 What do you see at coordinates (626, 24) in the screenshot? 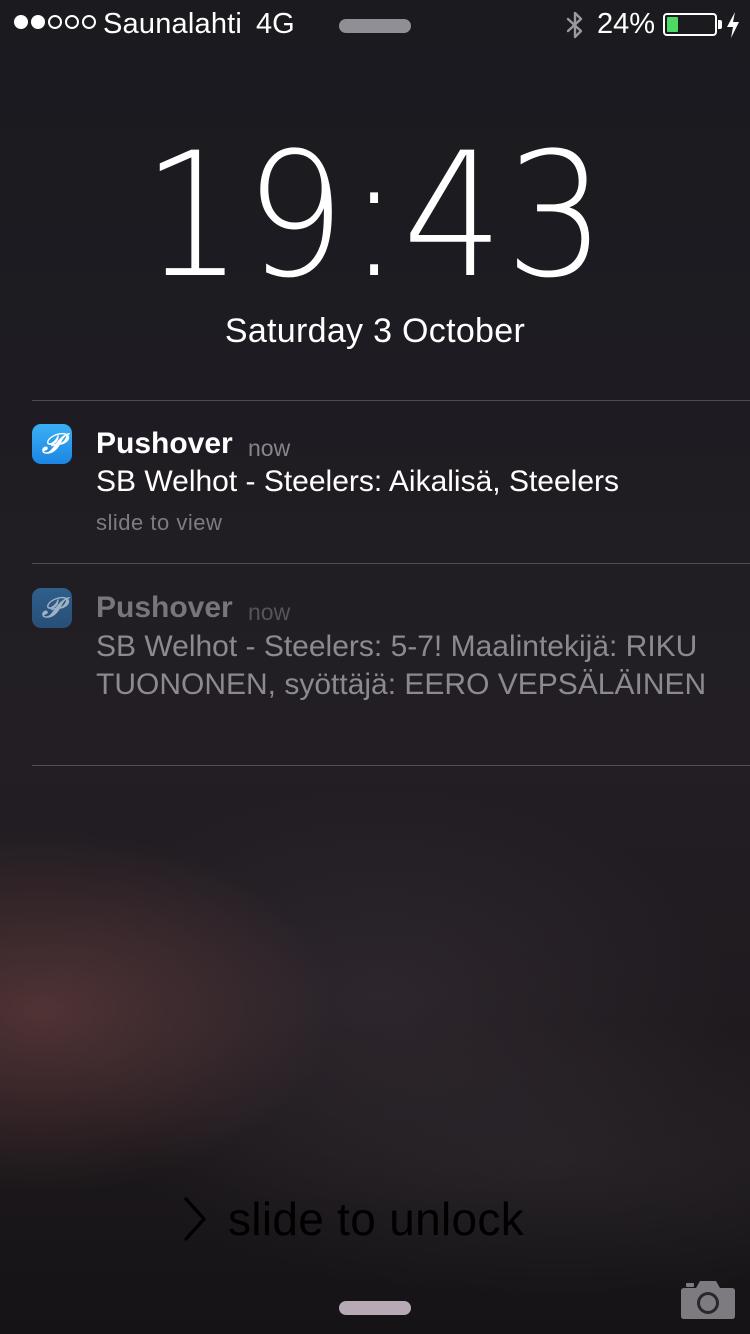
I see `battery-percentage: 24%` at bounding box center [626, 24].